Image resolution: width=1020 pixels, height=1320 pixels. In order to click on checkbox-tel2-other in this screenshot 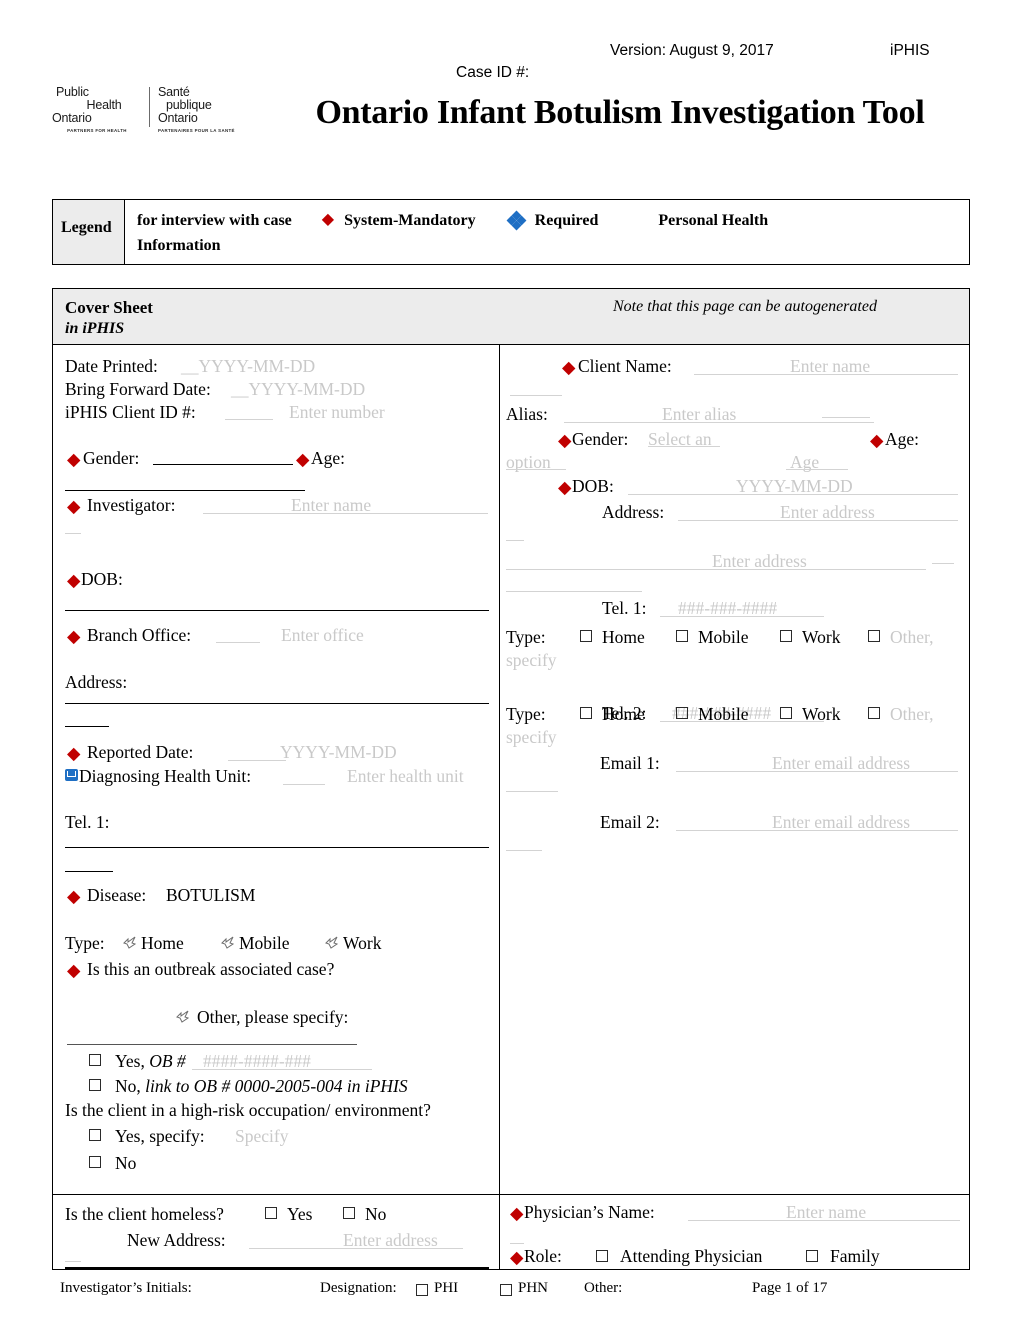, I will do `click(874, 713)`.